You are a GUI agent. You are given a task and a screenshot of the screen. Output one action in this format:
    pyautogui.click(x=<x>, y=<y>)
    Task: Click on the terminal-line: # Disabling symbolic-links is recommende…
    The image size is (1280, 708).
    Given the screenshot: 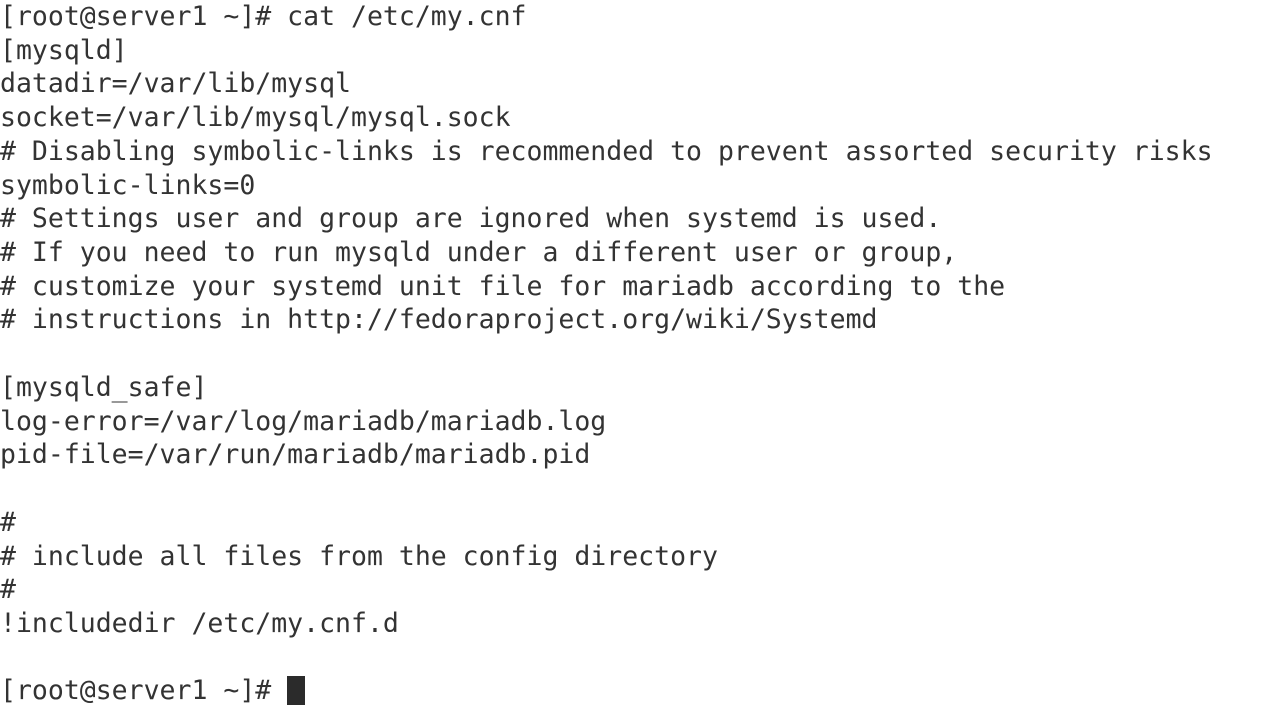 What is the action you would take?
    pyautogui.click(x=640, y=152)
    